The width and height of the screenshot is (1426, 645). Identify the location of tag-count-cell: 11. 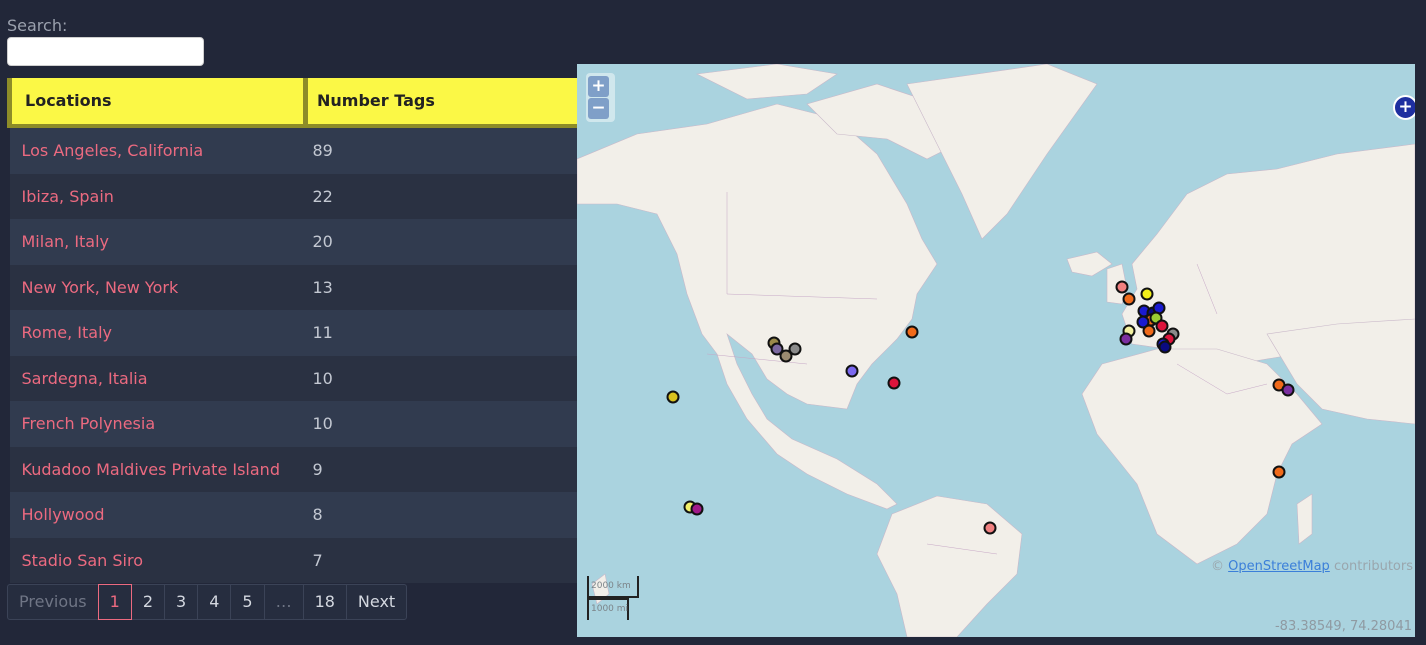
(441, 333).